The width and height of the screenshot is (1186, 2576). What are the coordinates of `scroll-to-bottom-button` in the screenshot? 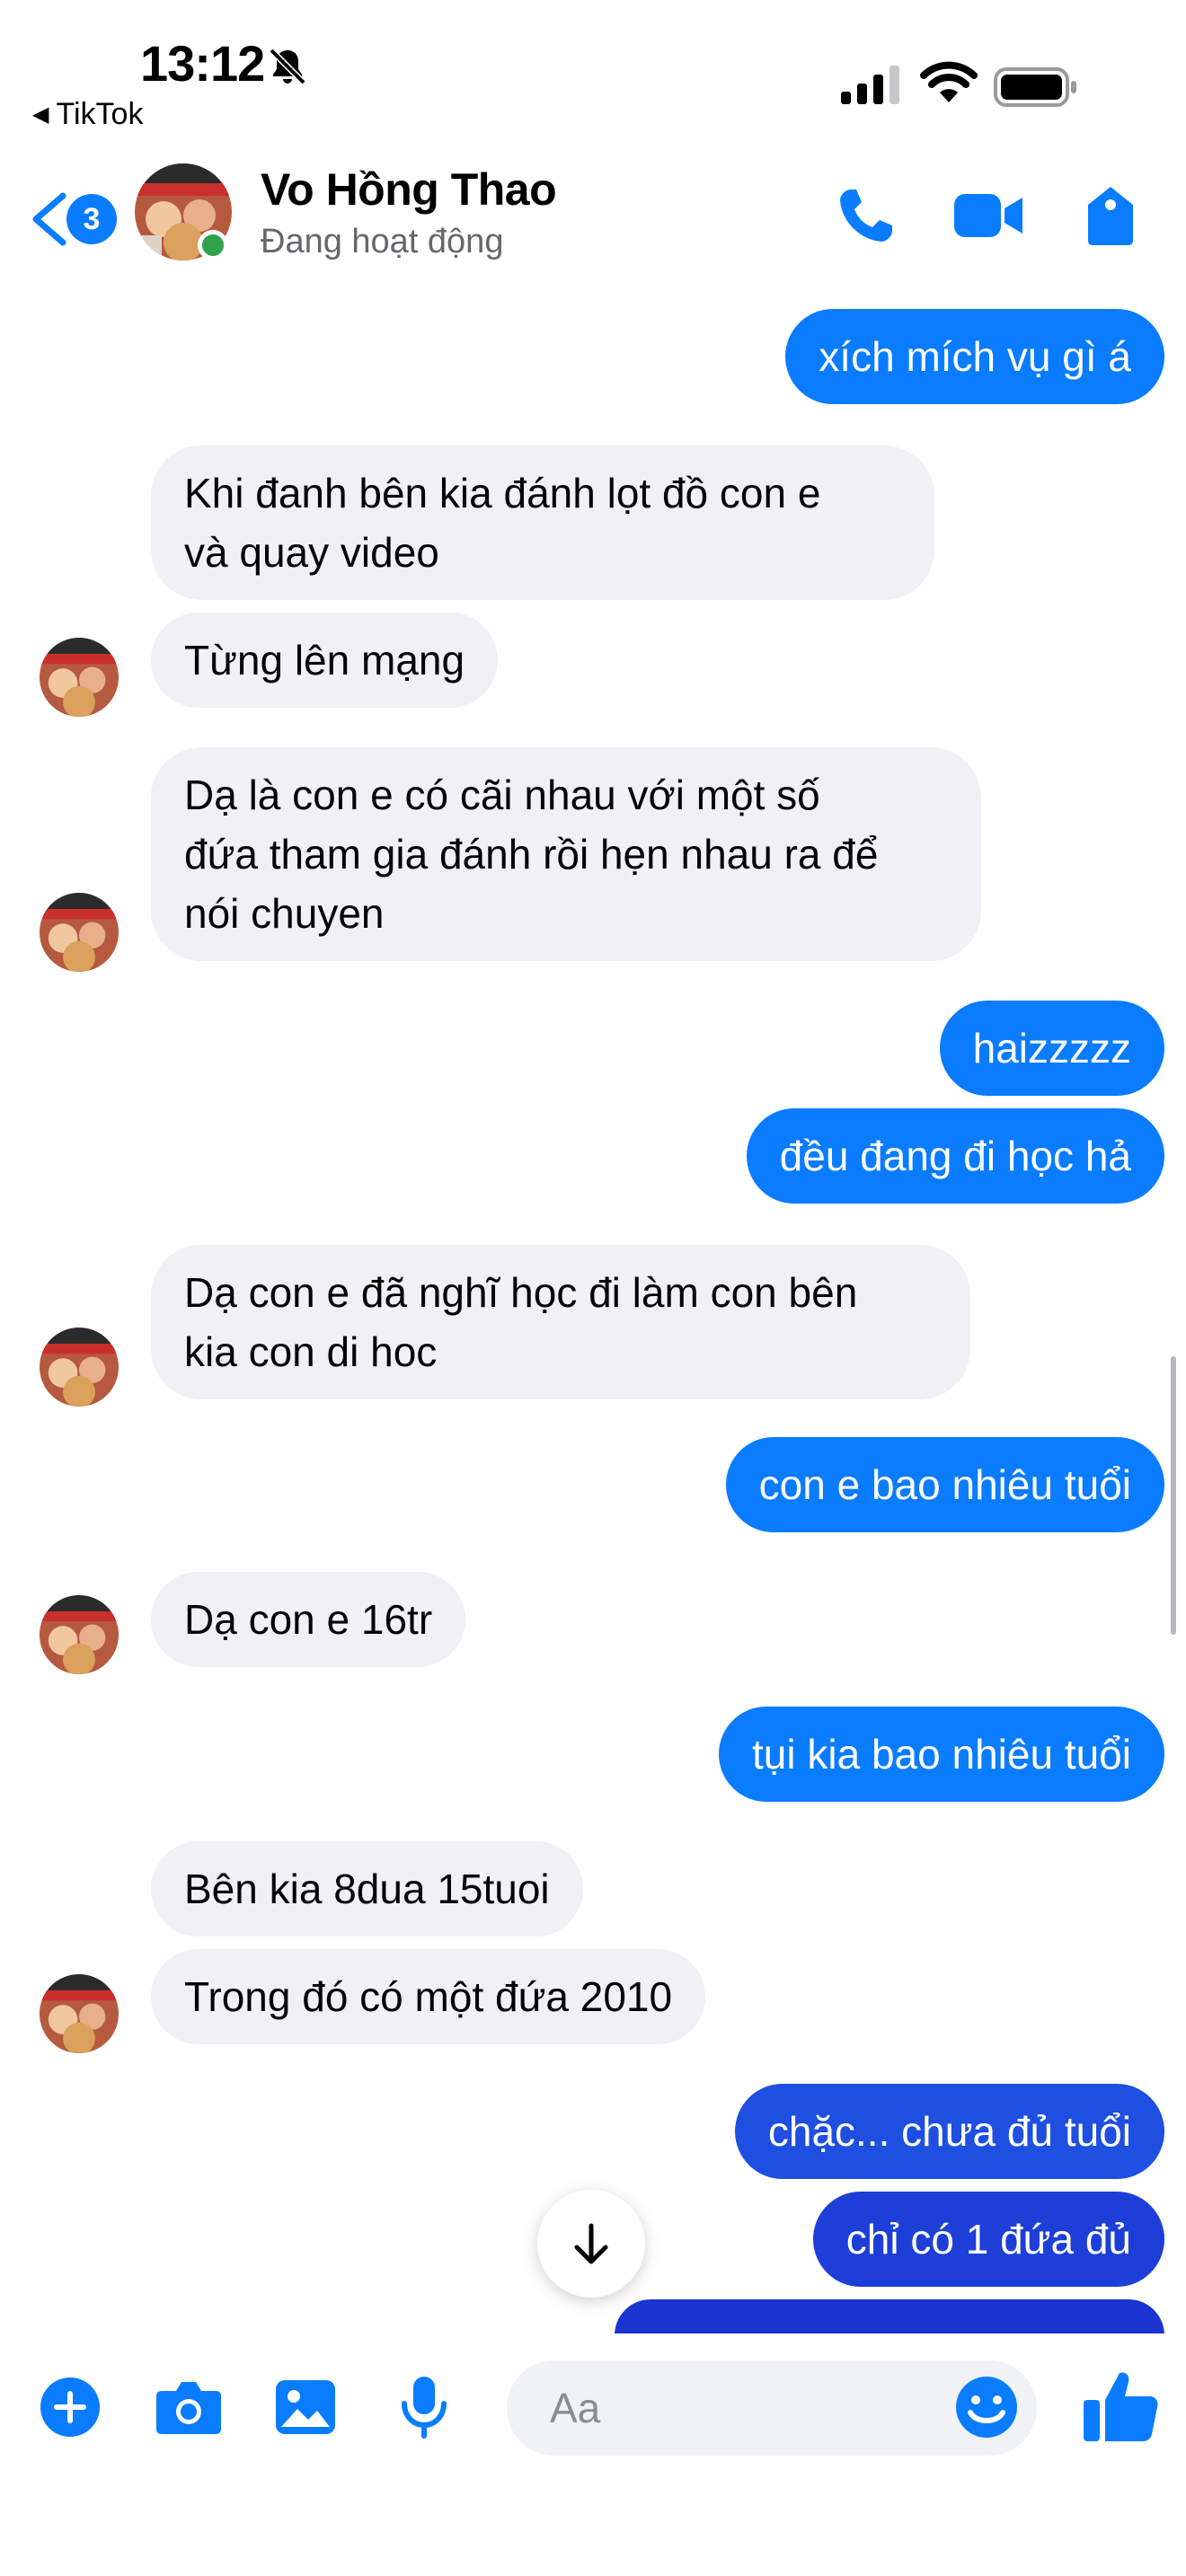 It's located at (591, 2244).